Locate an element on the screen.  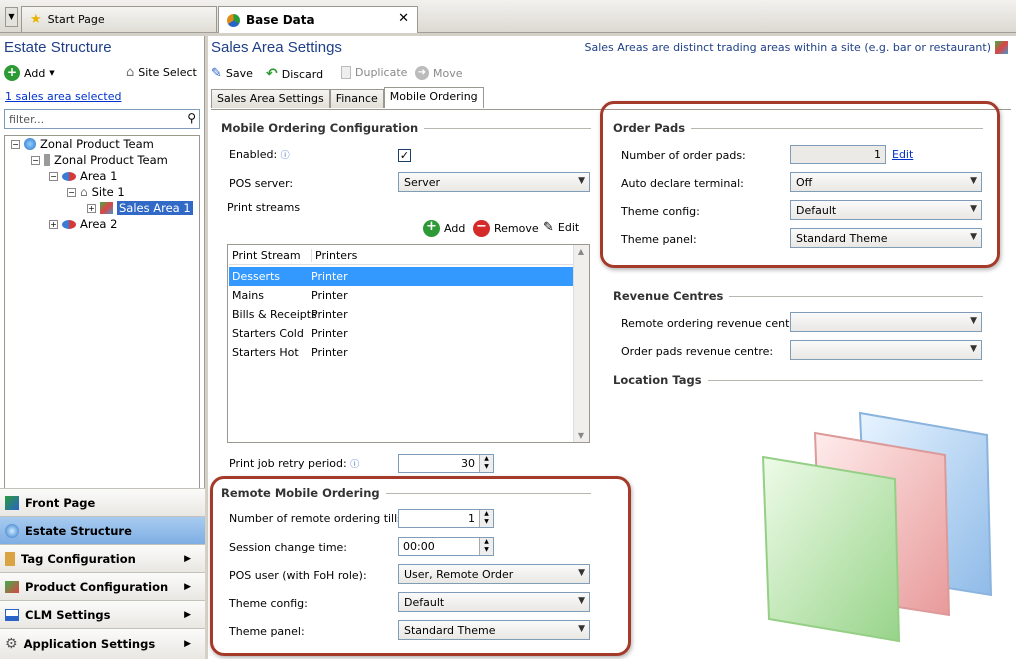
tills-label: Number of remote ordering tills: is located at coordinates (318, 518).